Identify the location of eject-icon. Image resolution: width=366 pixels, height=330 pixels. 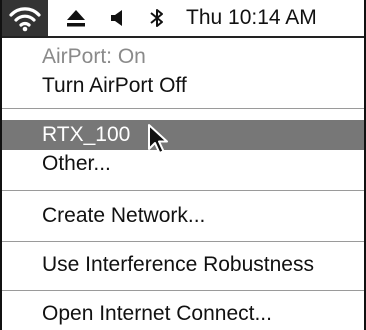
(76, 18).